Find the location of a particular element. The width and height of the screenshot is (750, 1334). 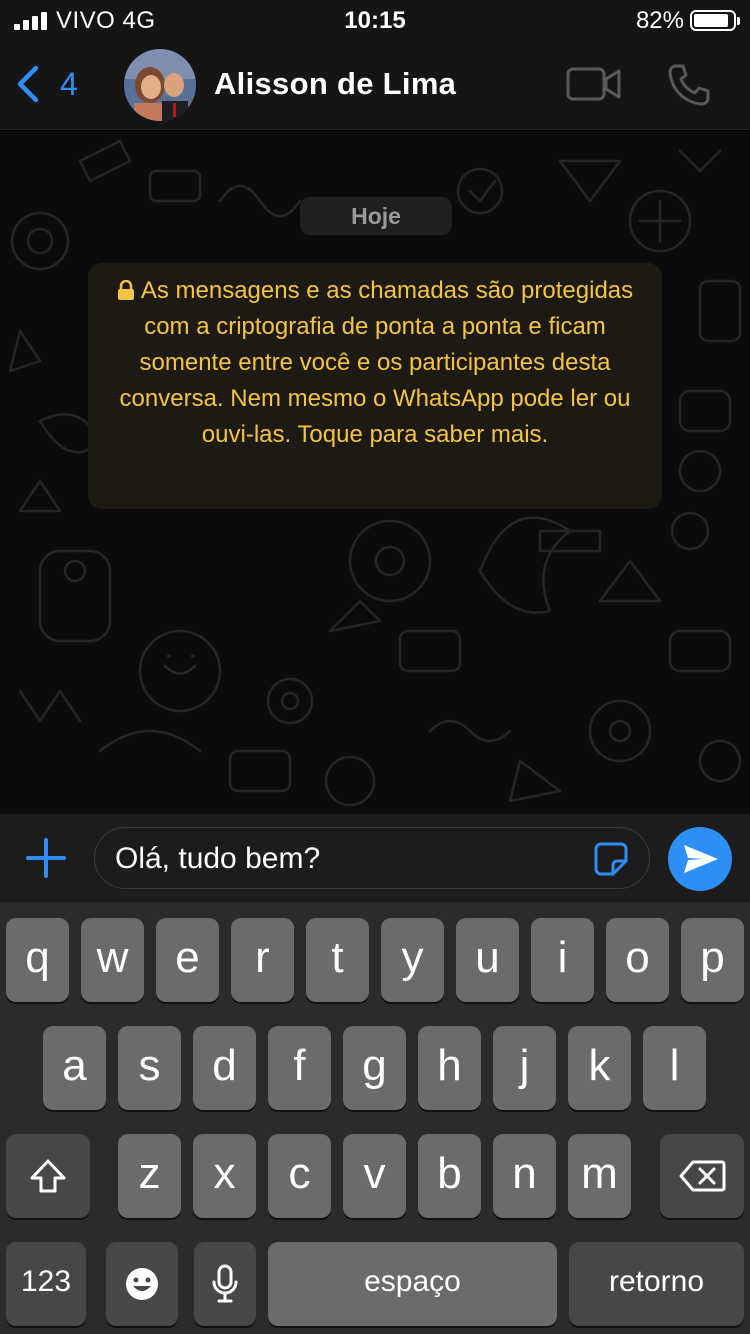

avatar is located at coordinates (160, 85).